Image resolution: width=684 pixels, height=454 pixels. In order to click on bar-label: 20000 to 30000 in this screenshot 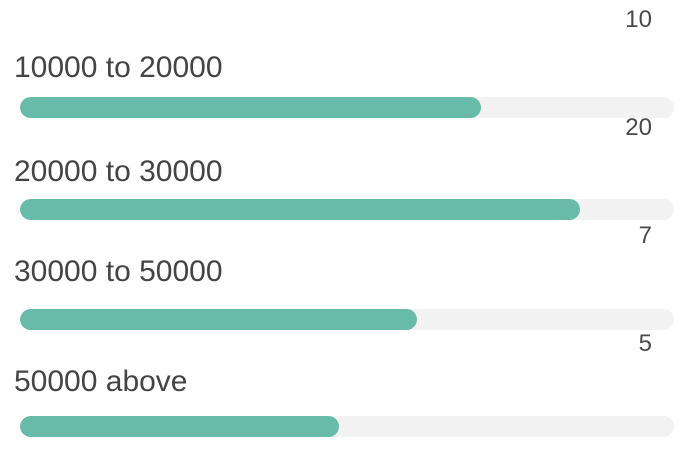, I will do `click(118, 171)`.